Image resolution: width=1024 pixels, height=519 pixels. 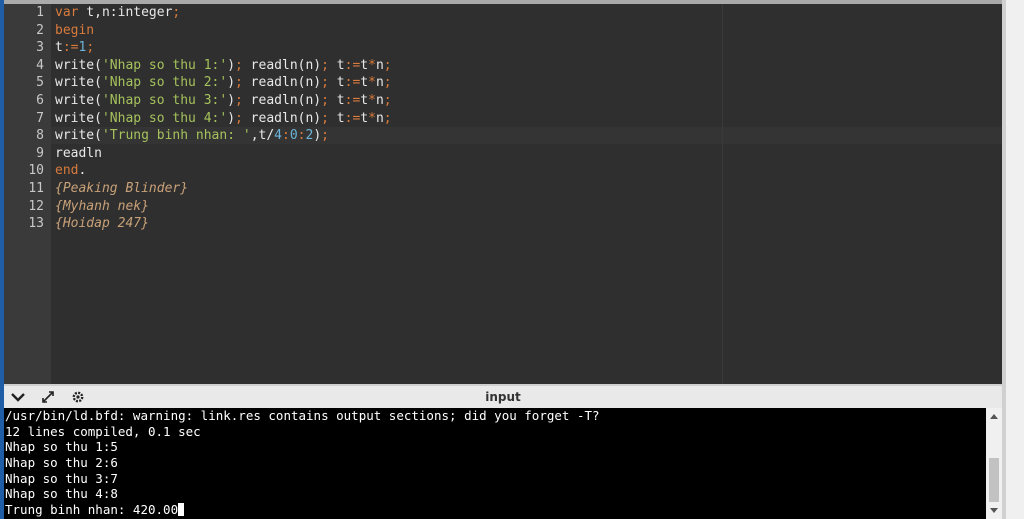 I want to click on console-line: Nhap so thu 4:8, so click(x=61, y=494).